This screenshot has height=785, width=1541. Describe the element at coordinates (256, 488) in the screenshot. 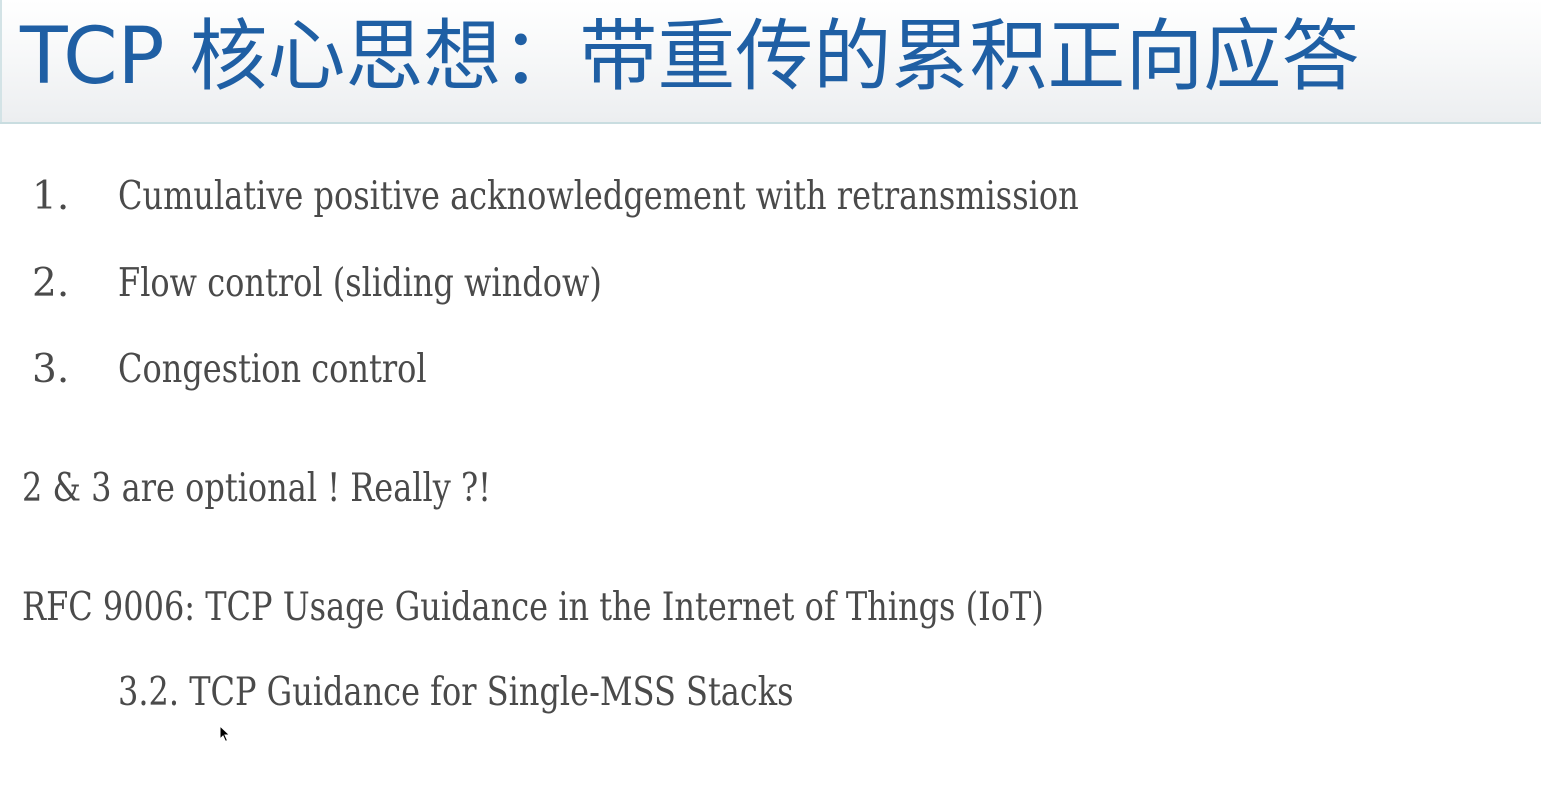

I see `optional-note: 2 & 3 are optional ! Really ?!` at that location.